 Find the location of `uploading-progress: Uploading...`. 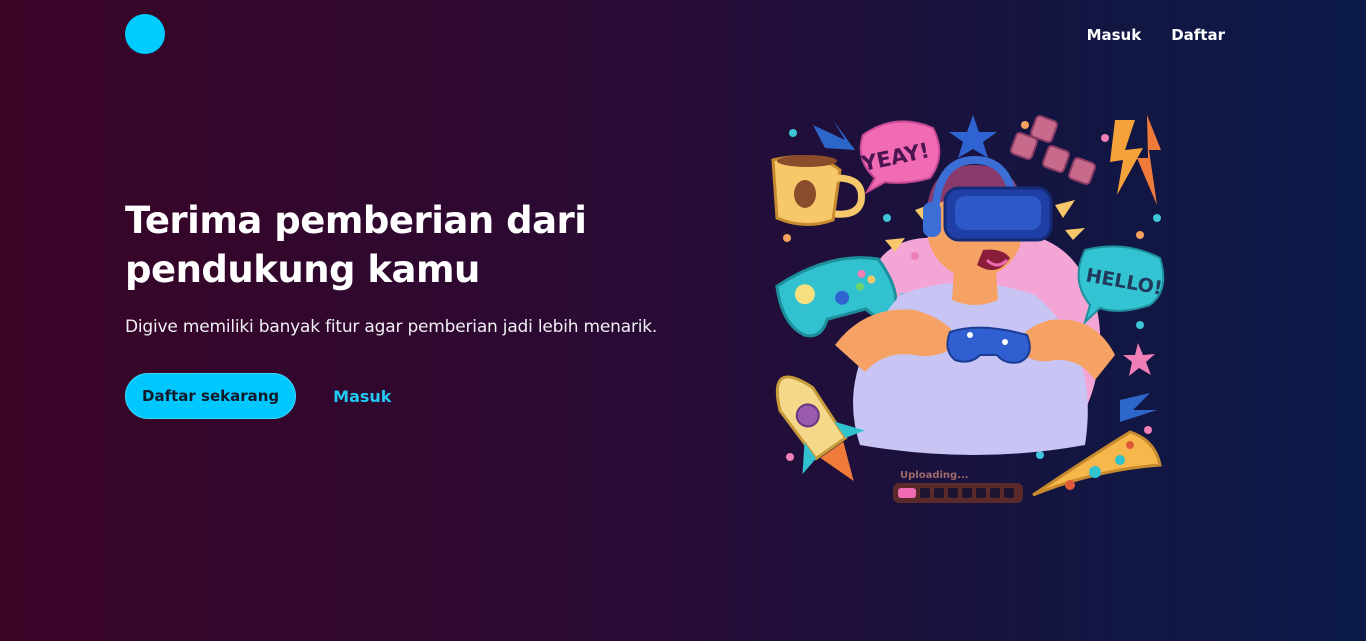

uploading-progress: Uploading... is located at coordinates (958, 486).